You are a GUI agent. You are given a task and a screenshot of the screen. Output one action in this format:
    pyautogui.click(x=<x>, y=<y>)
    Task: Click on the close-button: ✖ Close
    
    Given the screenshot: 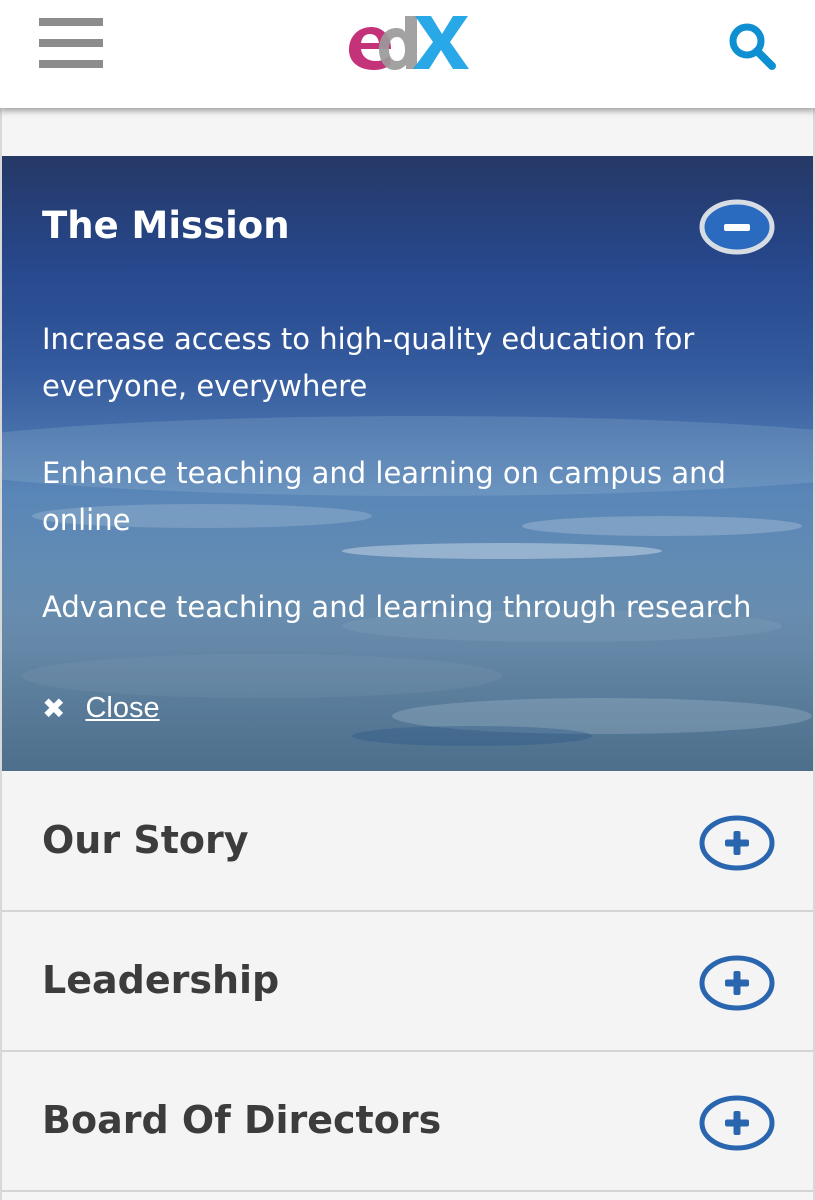 What is the action you would take?
    pyautogui.click(x=101, y=708)
    